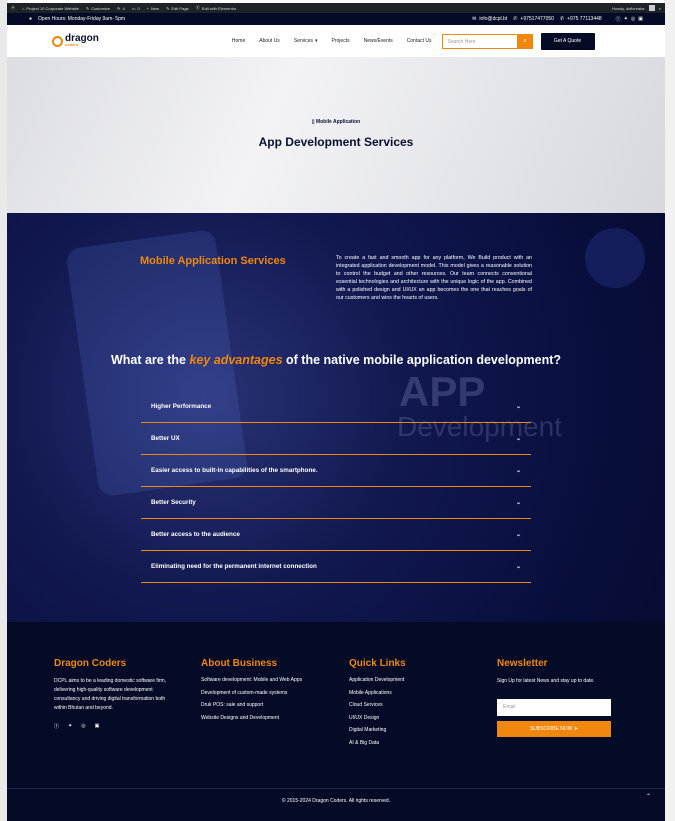 Image resolution: width=675 pixels, height=821 pixels. I want to click on nav-home: Home, so click(238, 41).